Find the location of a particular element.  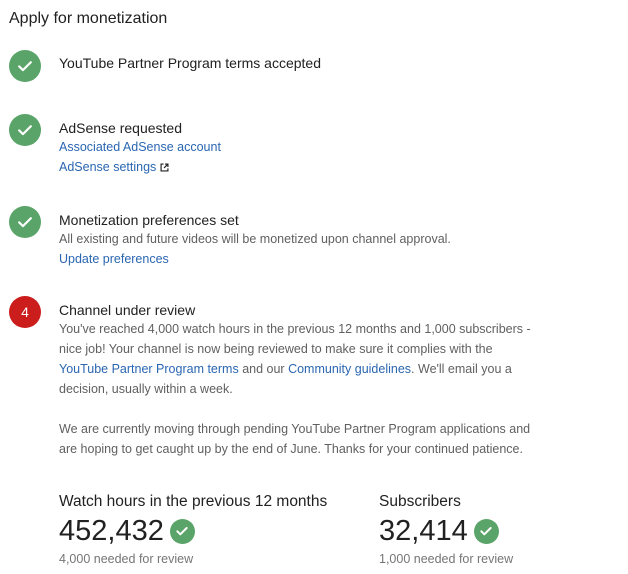

associated-adsense-account-link: Associated AdSense account is located at coordinates (140, 147).